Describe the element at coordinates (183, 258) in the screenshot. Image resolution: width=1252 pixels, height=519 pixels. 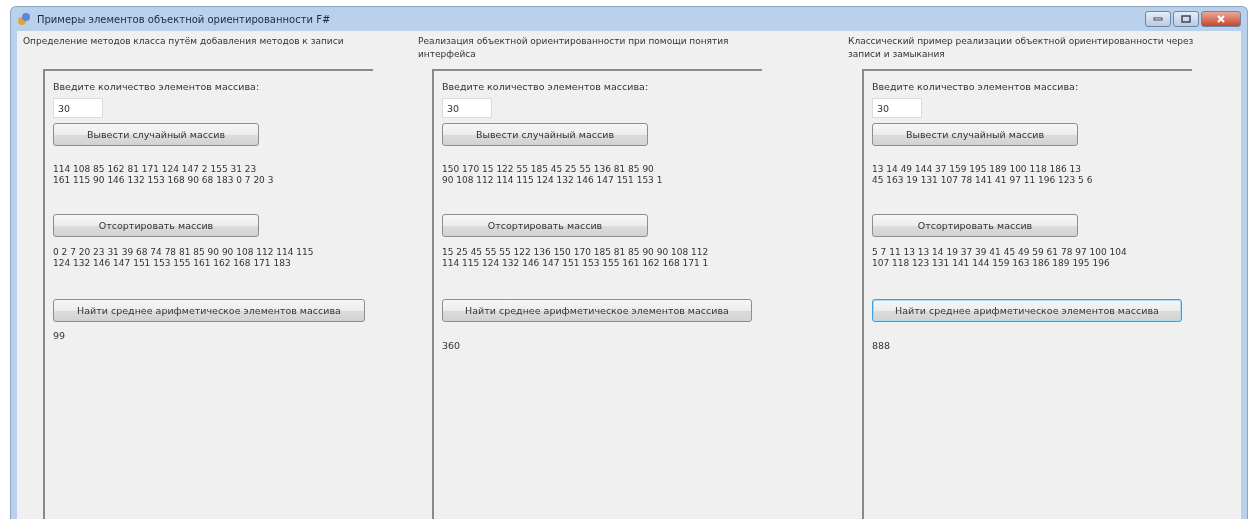
I see `sorted-array-text: 0 2 7 20 23 31 39 68 74 78 81 85 90 90 108 112 114 115 124 132 146 147 151 153 155 161 162 168 171 183` at that location.